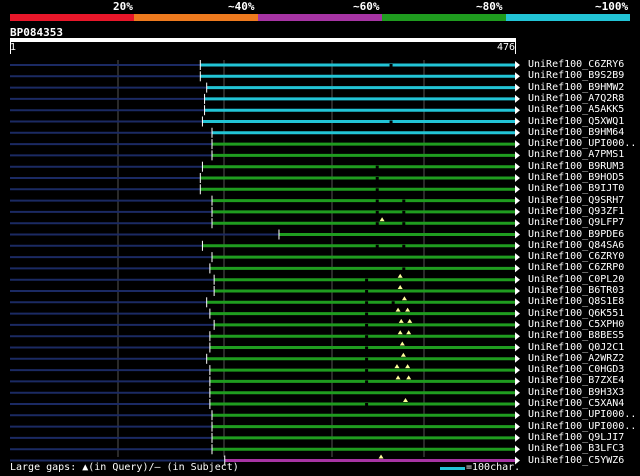  Describe the element at coordinates (576, 87) in the screenshot. I see `hit-label: UniRef100_B9HMW2` at that location.